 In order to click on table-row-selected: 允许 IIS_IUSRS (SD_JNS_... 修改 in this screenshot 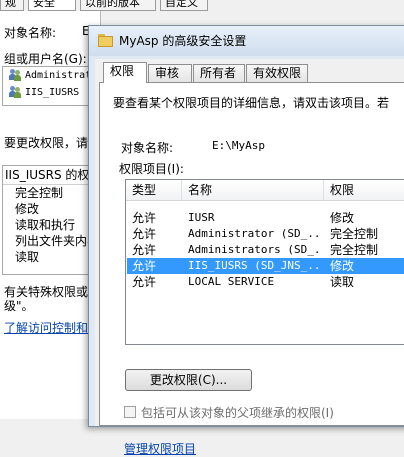, I will do `click(265, 266)`.